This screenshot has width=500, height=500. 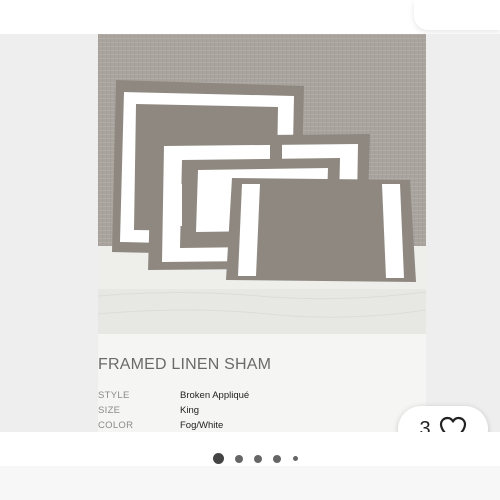 What do you see at coordinates (250, 449) in the screenshot?
I see `carousel-pagination` at bounding box center [250, 449].